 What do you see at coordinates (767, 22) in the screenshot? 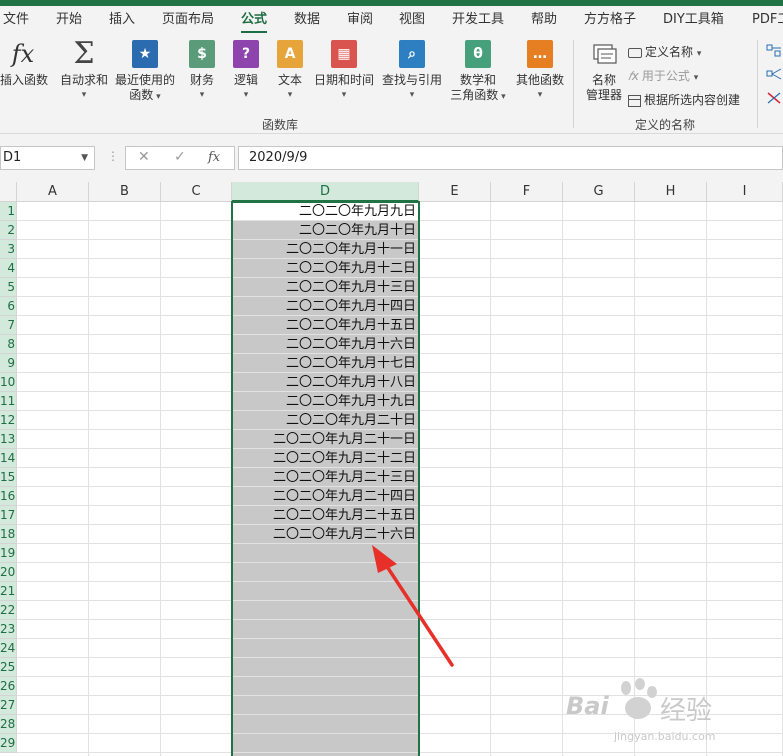
I see `tab-12: PDF工` at bounding box center [767, 22].